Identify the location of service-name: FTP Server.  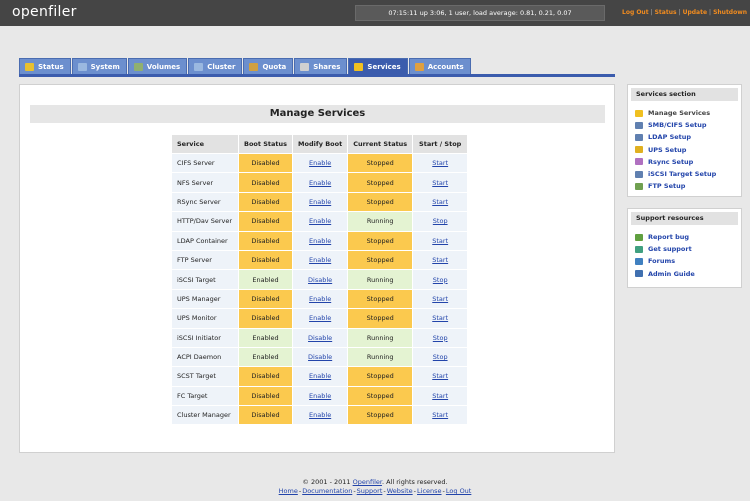
(205, 260).